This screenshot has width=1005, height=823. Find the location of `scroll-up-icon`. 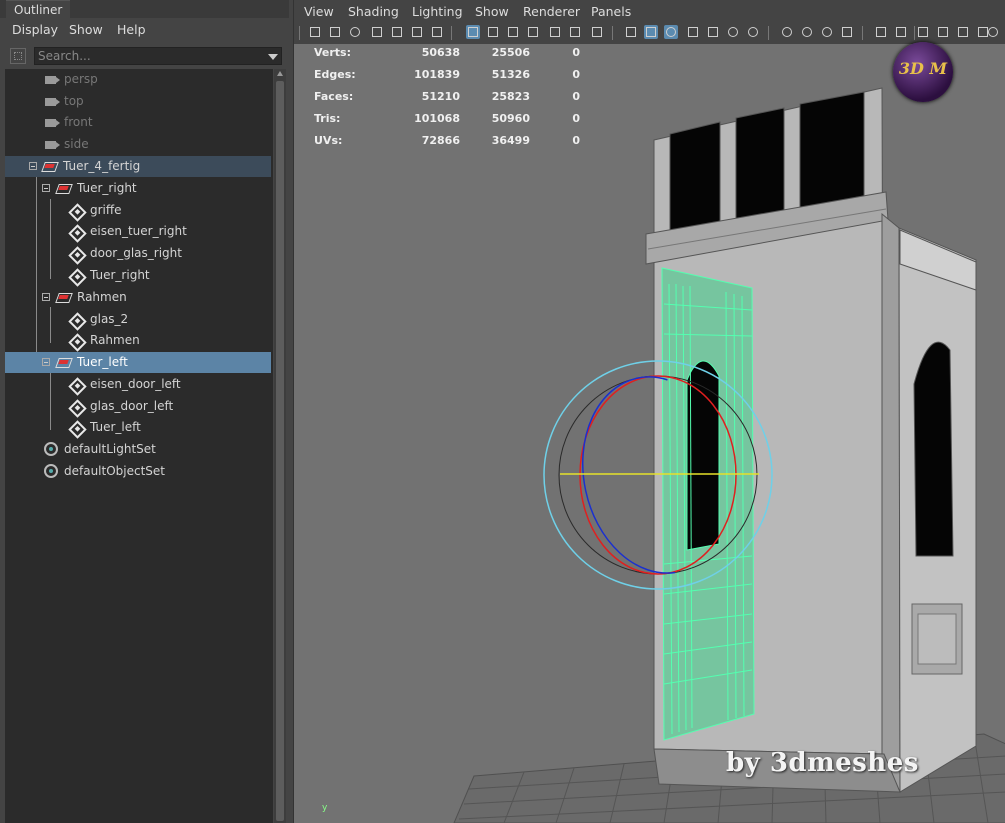

scroll-up-icon is located at coordinates (280, 73).